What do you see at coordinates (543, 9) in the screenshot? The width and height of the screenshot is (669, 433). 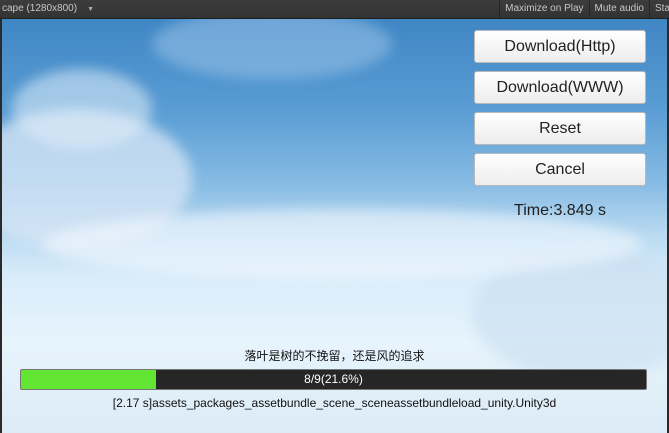 I see `maximize-on-play-toggle: Maximize on Play` at bounding box center [543, 9].